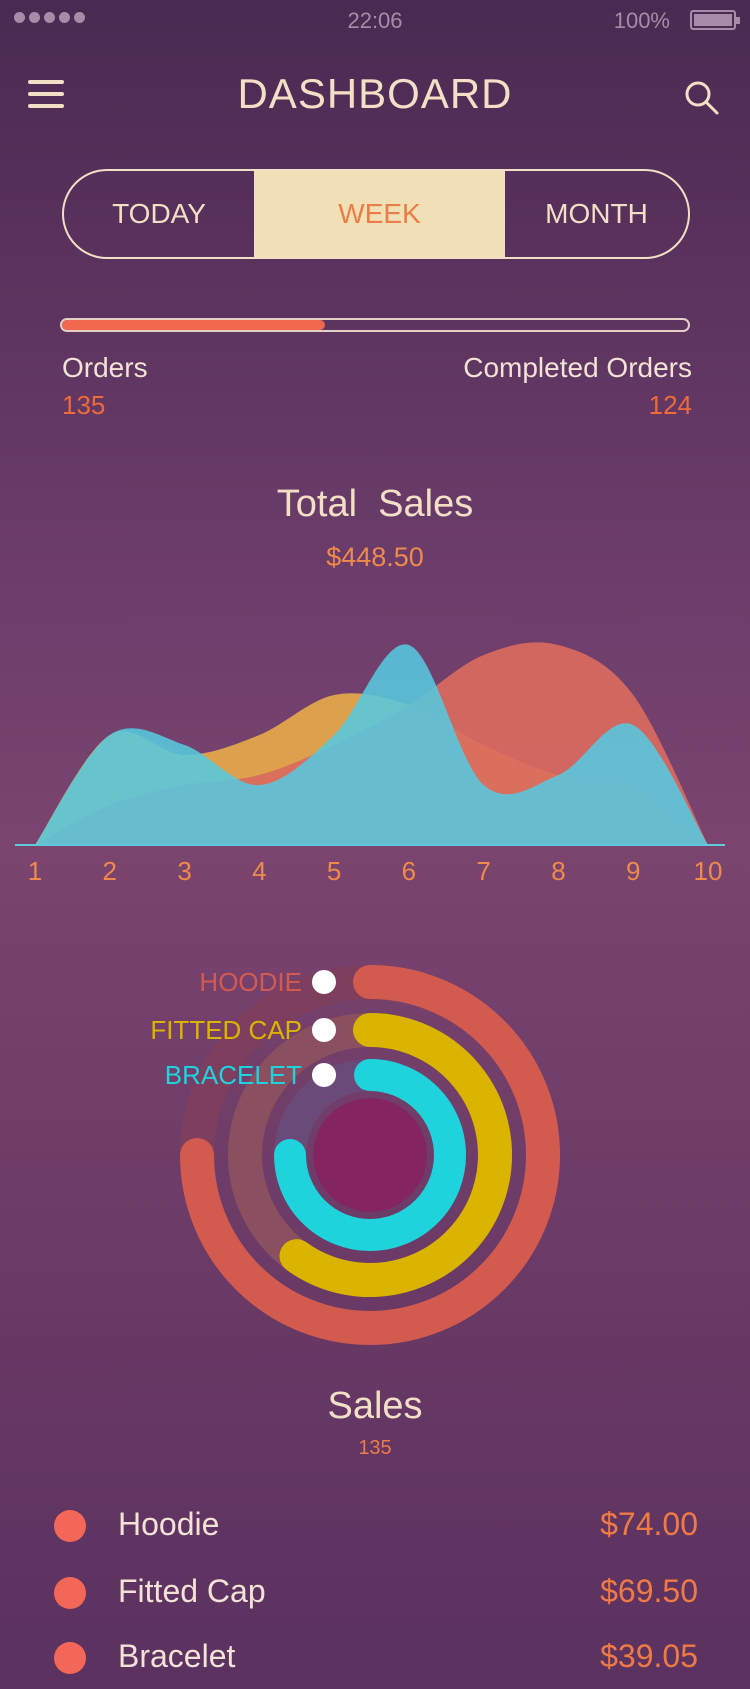 This screenshot has width=750, height=1689. I want to click on sales-title: Sales, so click(375, 1406).